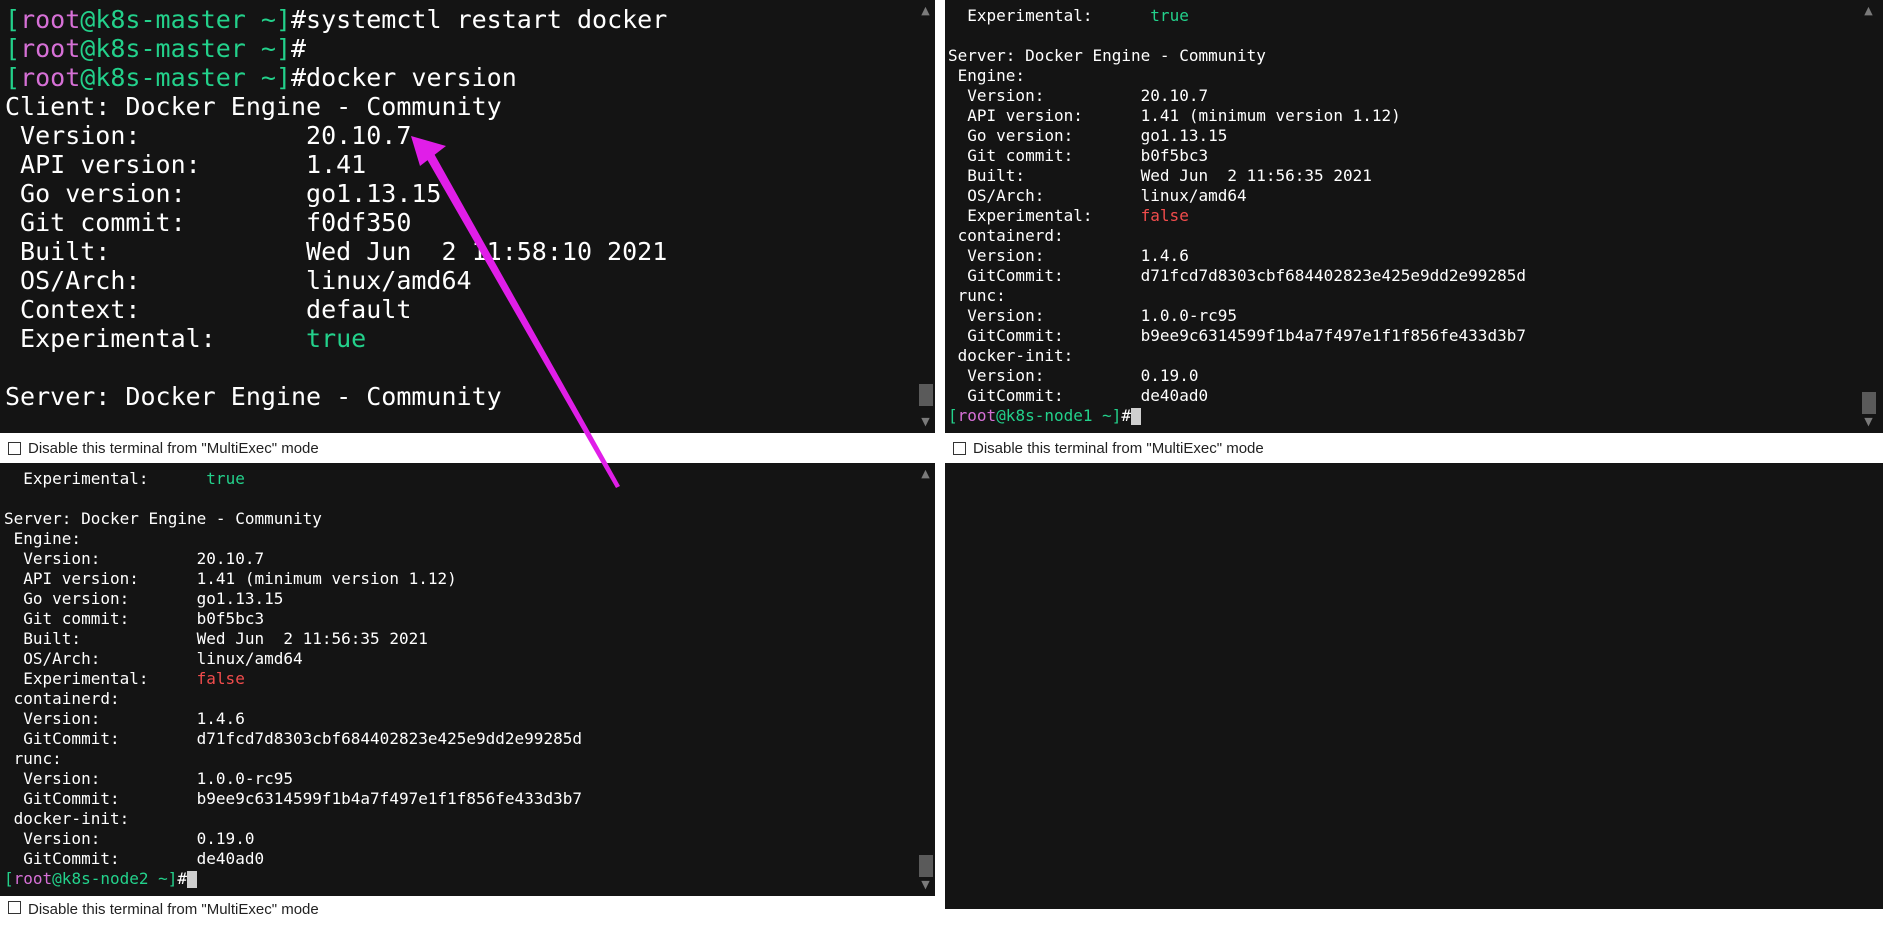 The height and width of the screenshot is (926, 1883). What do you see at coordinates (230, 578) in the screenshot?
I see `terminal-text: API version: 1.41 (minimum version 1.12)` at bounding box center [230, 578].